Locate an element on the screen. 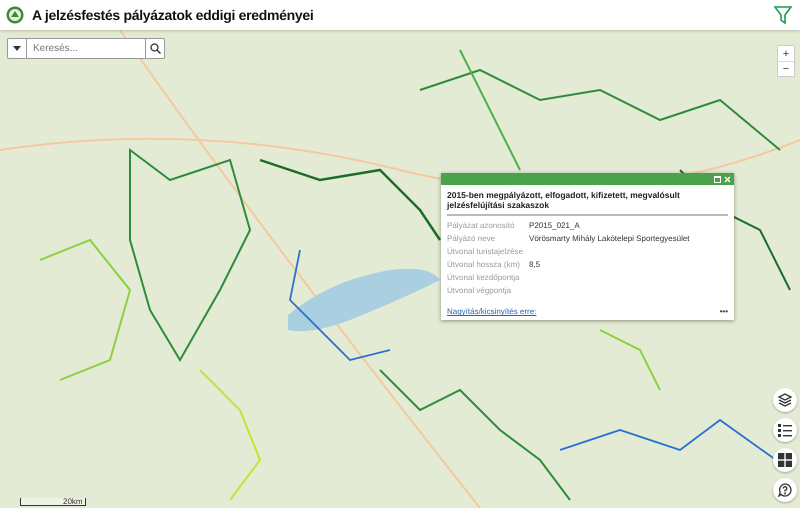 The image size is (800, 508). caret-icon is located at coordinates (17, 48).